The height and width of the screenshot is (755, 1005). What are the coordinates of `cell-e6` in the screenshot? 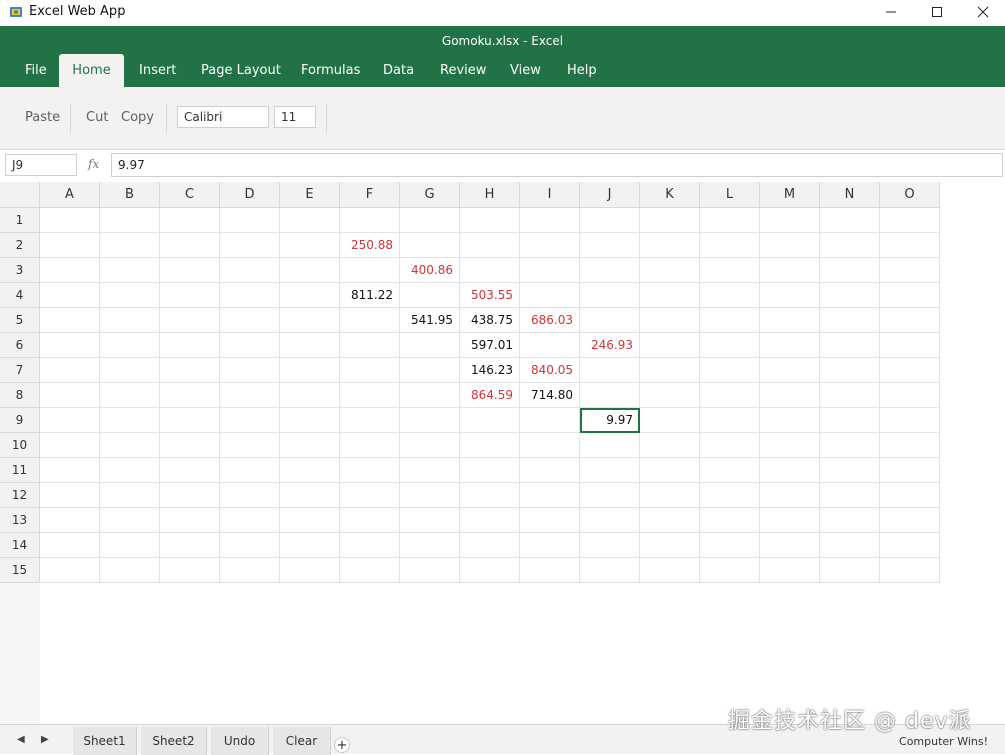 It's located at (310, 345).